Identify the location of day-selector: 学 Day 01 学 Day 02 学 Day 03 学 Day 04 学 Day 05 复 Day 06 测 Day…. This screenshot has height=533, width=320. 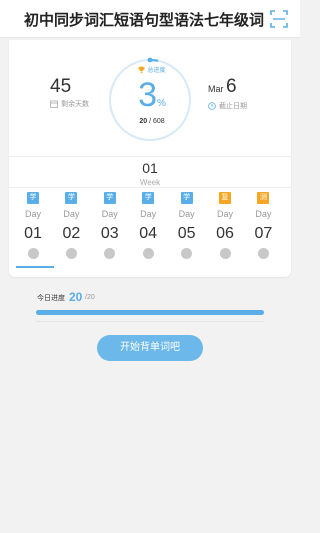
(150, 232).